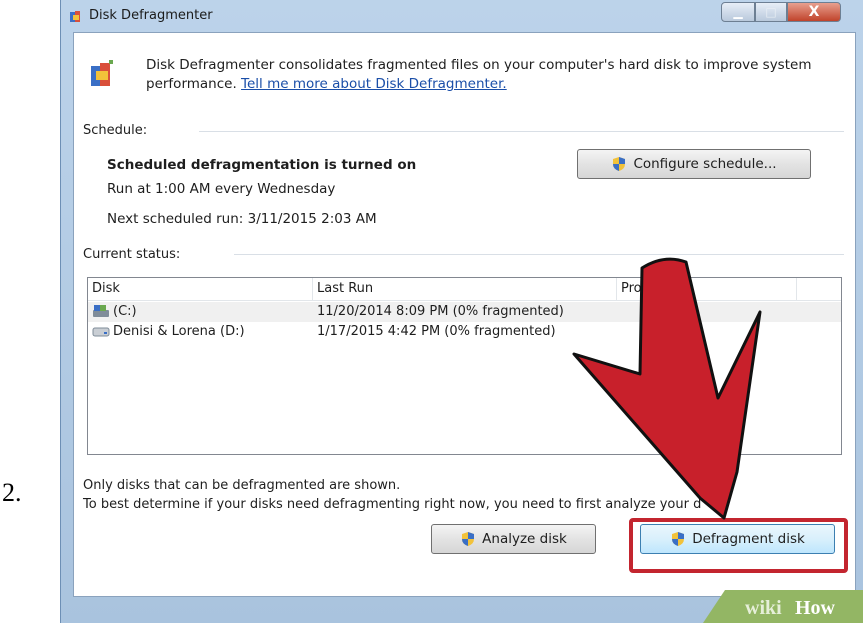 The image size is (863, 623). What do you see at coordinates (763, 608) in the screenshot?
I see `watermark-wiki: wiki` at bounding box center [763, 608].